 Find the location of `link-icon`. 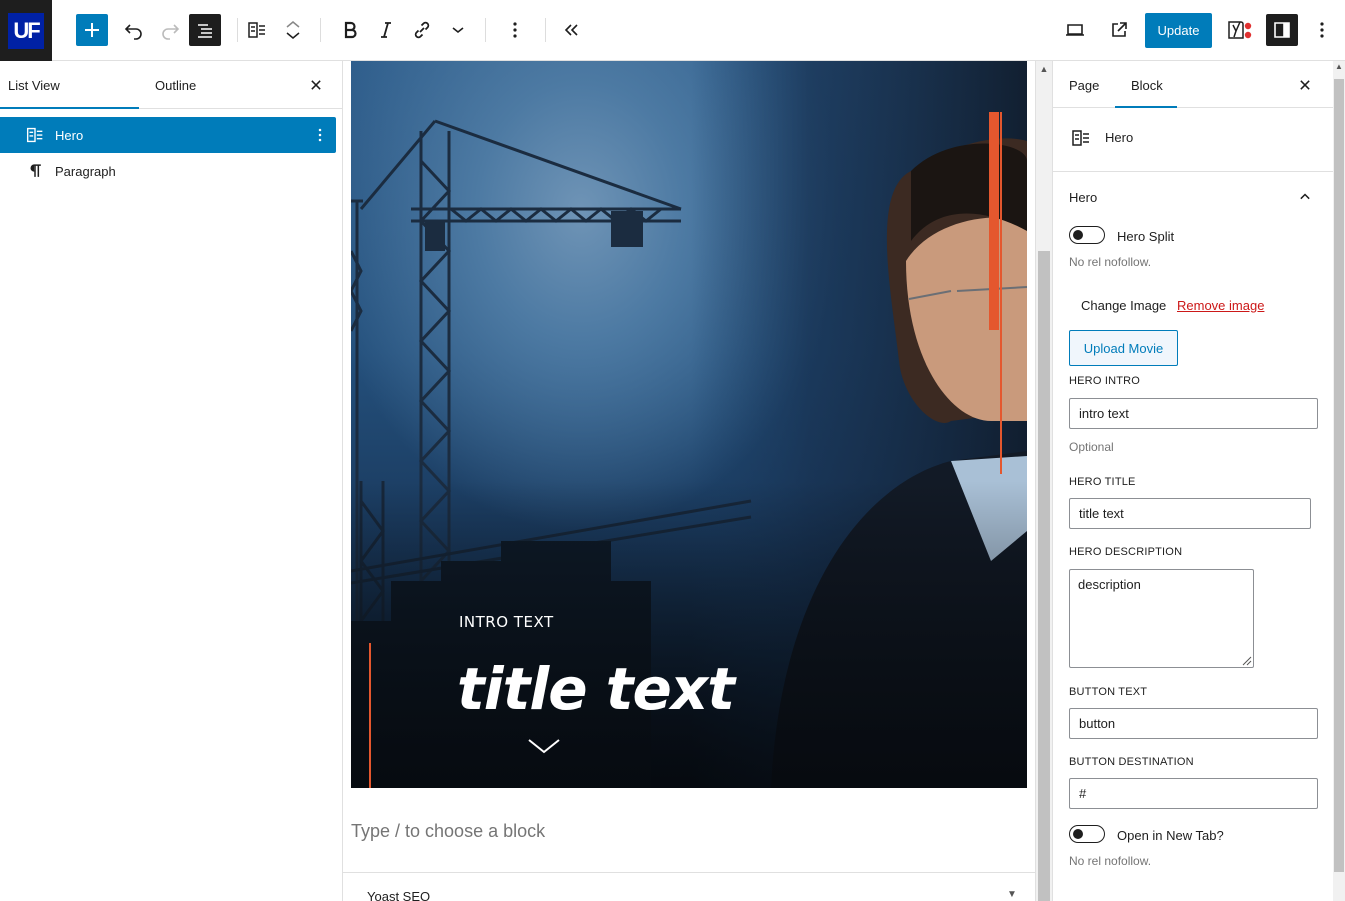

link-icon is located at coordinates (422, 30).